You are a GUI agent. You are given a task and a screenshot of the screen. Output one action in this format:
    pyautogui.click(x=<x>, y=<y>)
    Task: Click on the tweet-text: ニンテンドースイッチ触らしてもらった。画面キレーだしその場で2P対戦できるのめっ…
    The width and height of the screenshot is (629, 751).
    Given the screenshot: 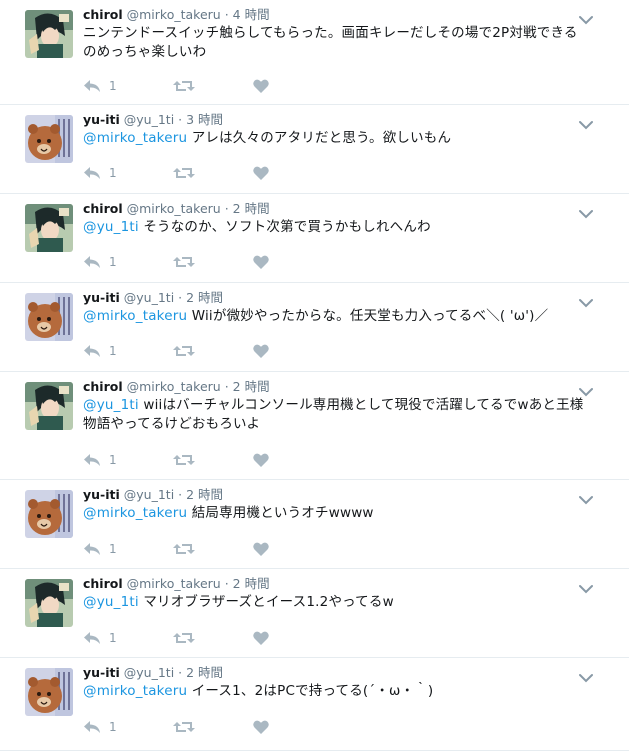 What is the action you would take?
    pyautogui.click(x=336, y=43)
    